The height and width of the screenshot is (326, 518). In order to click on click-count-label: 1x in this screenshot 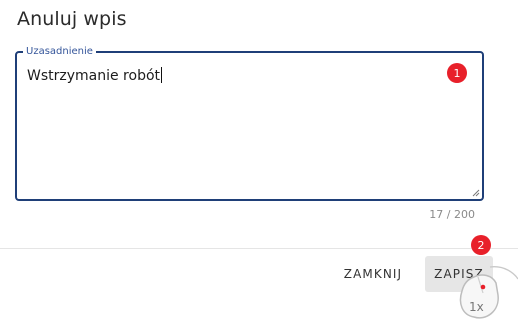, I will do `click(476, 307)`.